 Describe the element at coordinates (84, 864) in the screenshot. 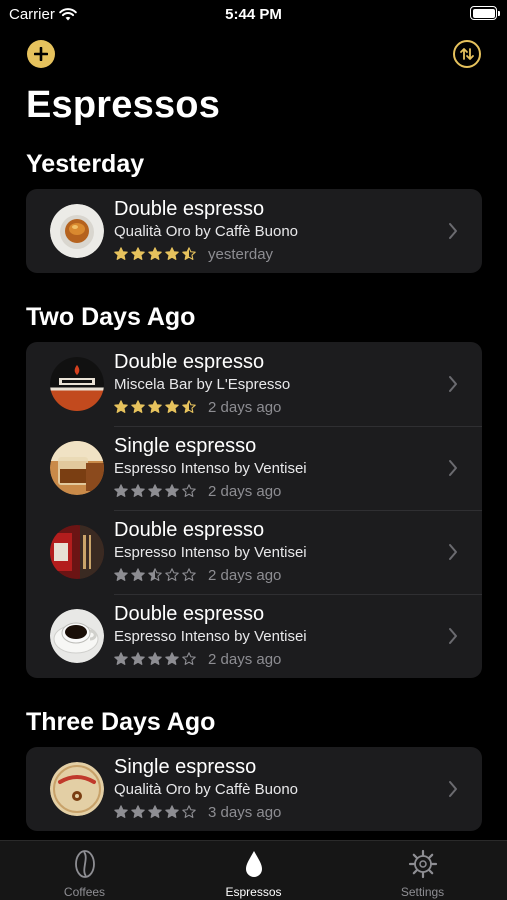

I see `coffee-bean-icon` at that location.